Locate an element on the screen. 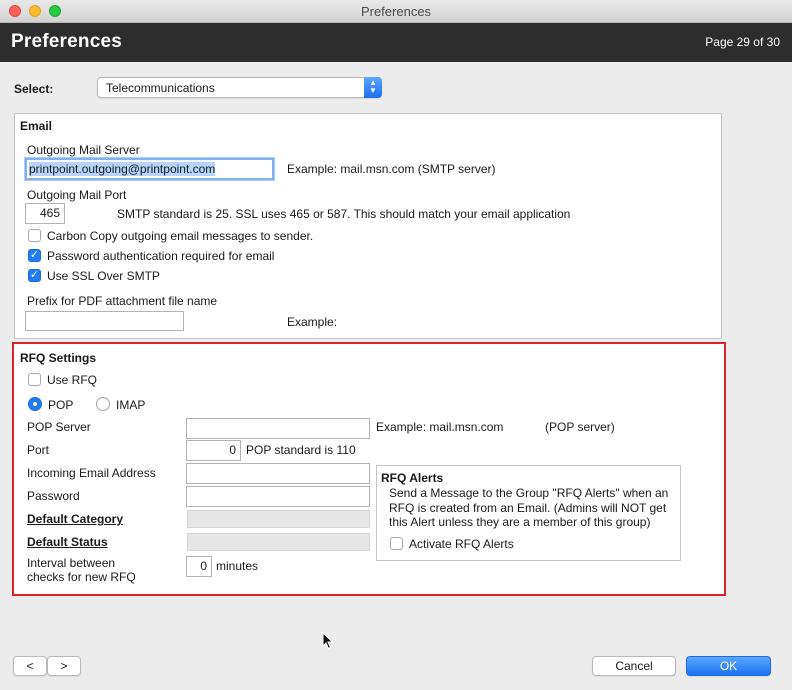  pdf-prefix-label: Prefix for PDF attachment file name is located at coordinates (122, 301).